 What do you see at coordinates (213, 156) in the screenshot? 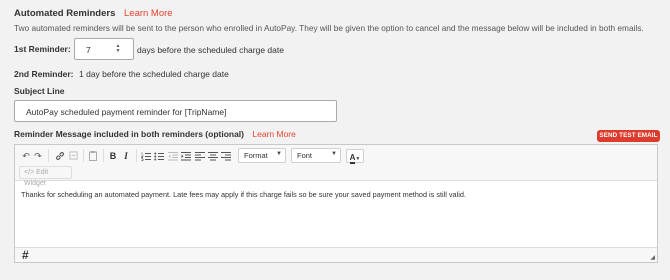
I see `align-center-icon` at bounding box center [213, 156].